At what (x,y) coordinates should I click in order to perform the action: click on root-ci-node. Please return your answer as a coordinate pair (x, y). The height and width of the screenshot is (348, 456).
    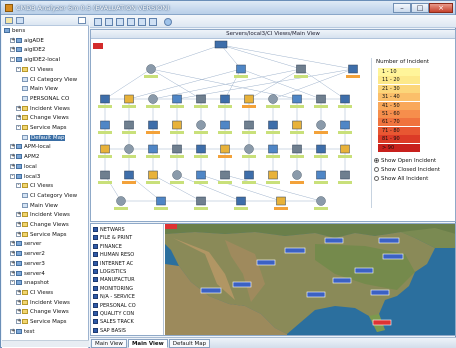
    Looking at the image, I should click on (221, 44).